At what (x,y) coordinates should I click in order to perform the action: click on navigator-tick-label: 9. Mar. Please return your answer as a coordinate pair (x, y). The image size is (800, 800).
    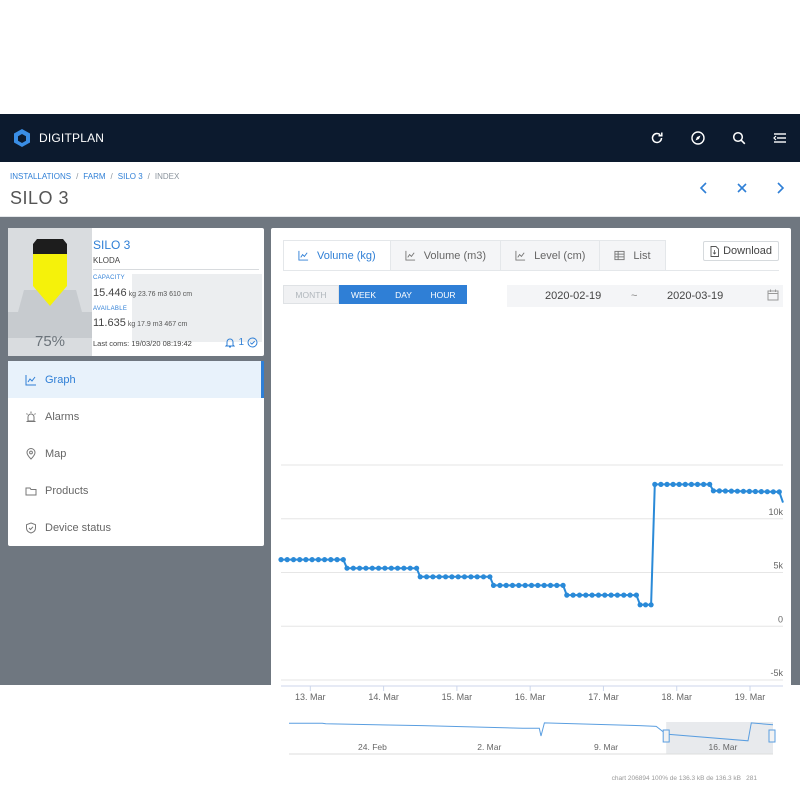
    Looking at the image, I should click on (606, 747).